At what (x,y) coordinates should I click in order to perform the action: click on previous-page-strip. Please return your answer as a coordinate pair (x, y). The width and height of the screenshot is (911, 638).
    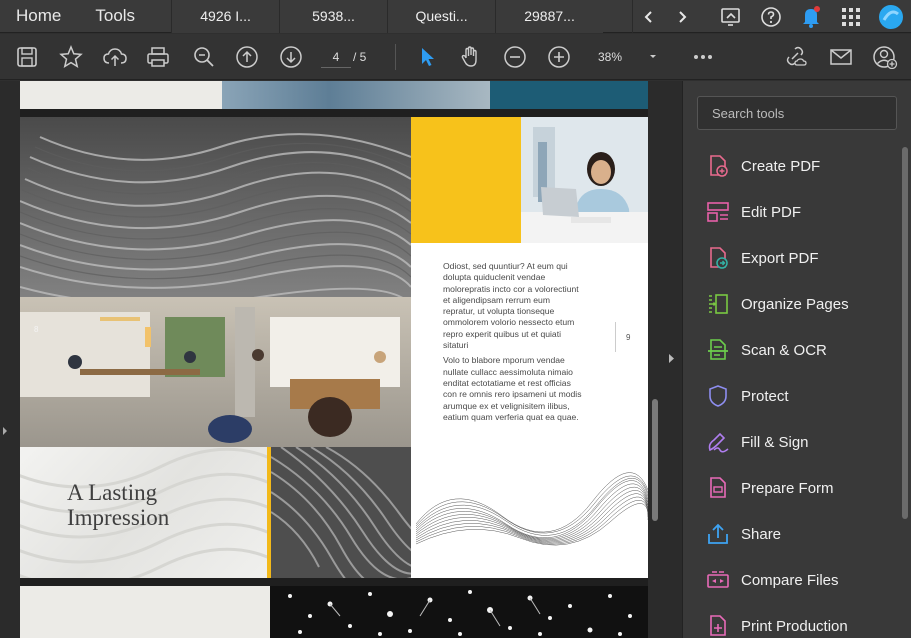
    Looking at the image, I should click on (334, 95).